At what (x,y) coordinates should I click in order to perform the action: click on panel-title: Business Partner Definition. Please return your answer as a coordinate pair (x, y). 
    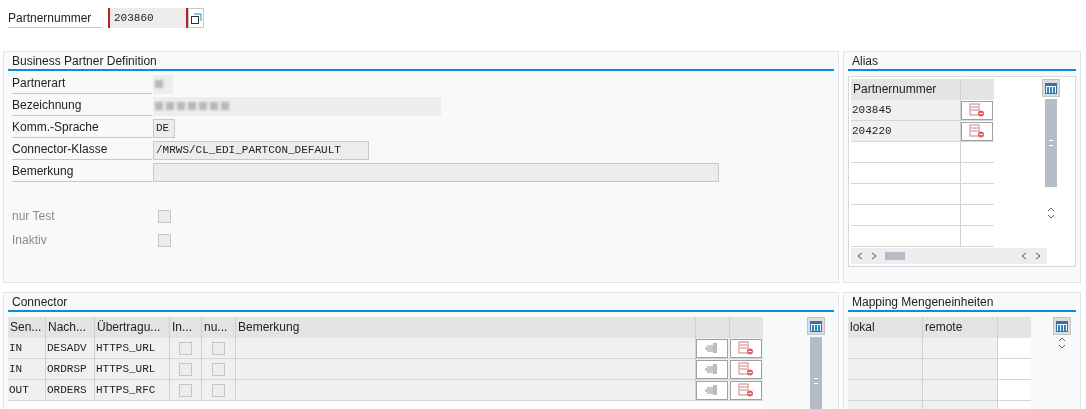
    Looking at the image, I should click on (421, 62).